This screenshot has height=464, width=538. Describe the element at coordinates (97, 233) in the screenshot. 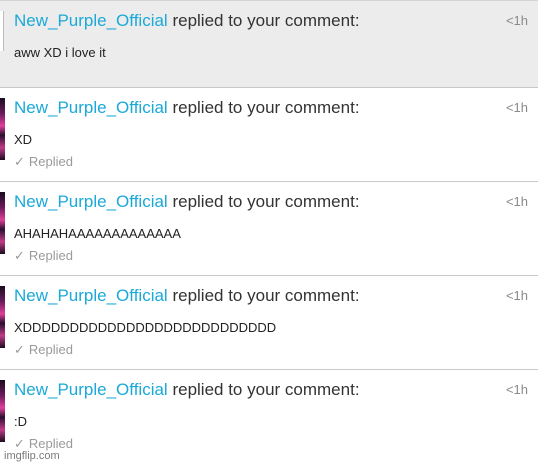

I see `comment-text: AHAHAHAAAAAAAAAAAAA` at that location.